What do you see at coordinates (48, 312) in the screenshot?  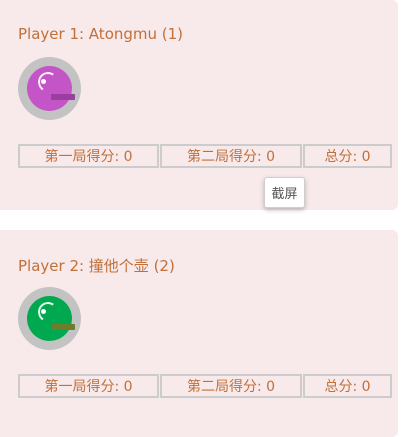 I see `player-2-stone-shine` at bounding box center [48, 312].